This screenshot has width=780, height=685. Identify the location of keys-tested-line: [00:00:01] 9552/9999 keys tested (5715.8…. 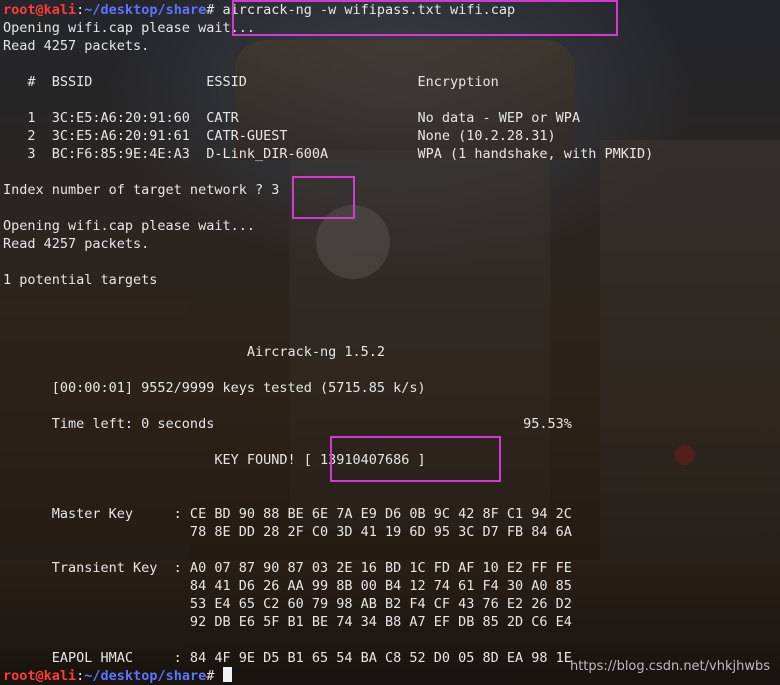
(214, 388).